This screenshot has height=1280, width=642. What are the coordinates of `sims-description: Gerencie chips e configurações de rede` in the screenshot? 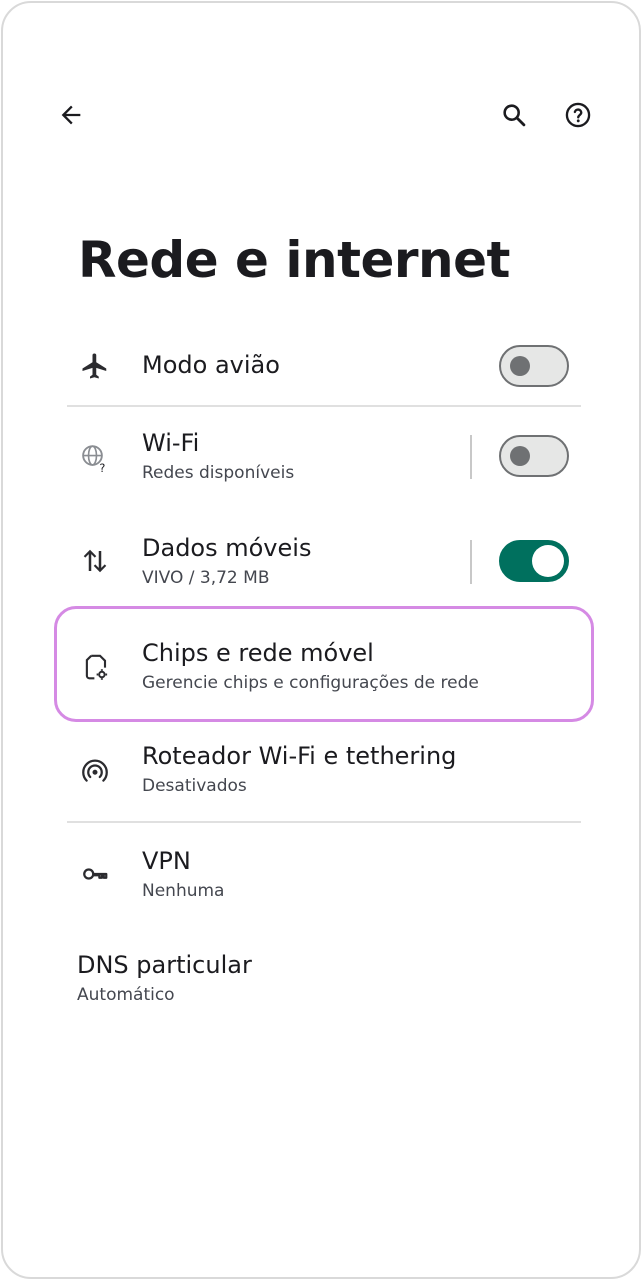 It's located at (310, 683).